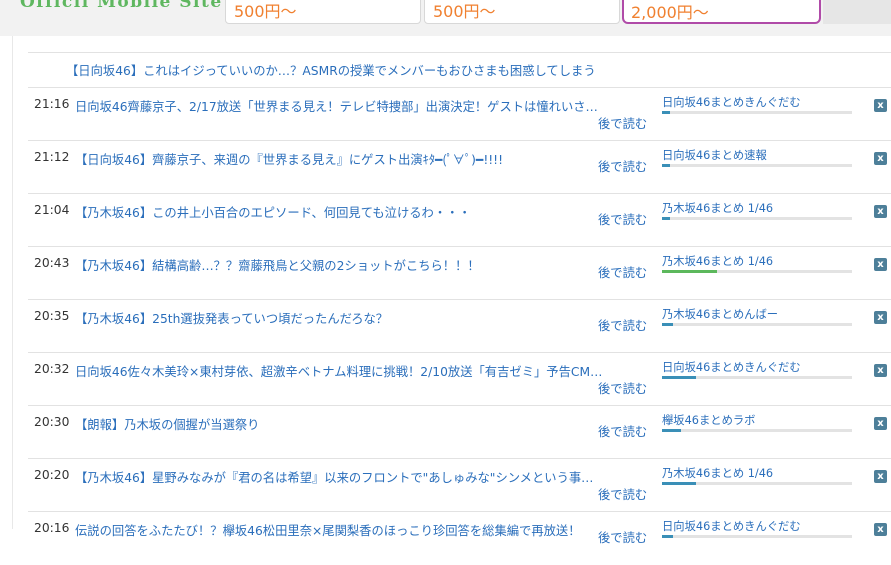 Image resolution: width=891 pixels, height=565 pixels. Describe the element at coordinates (459, 52) in the screenshot. I see `divider` at that location.